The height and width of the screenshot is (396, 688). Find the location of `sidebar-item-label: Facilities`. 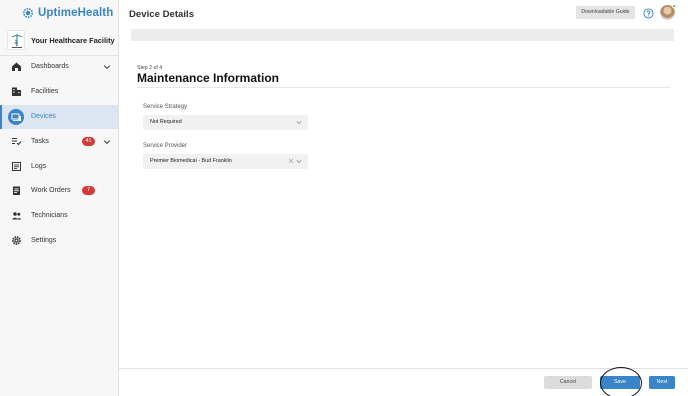

sidebar-item-label: Facilities is located at coordinates (45, 91).